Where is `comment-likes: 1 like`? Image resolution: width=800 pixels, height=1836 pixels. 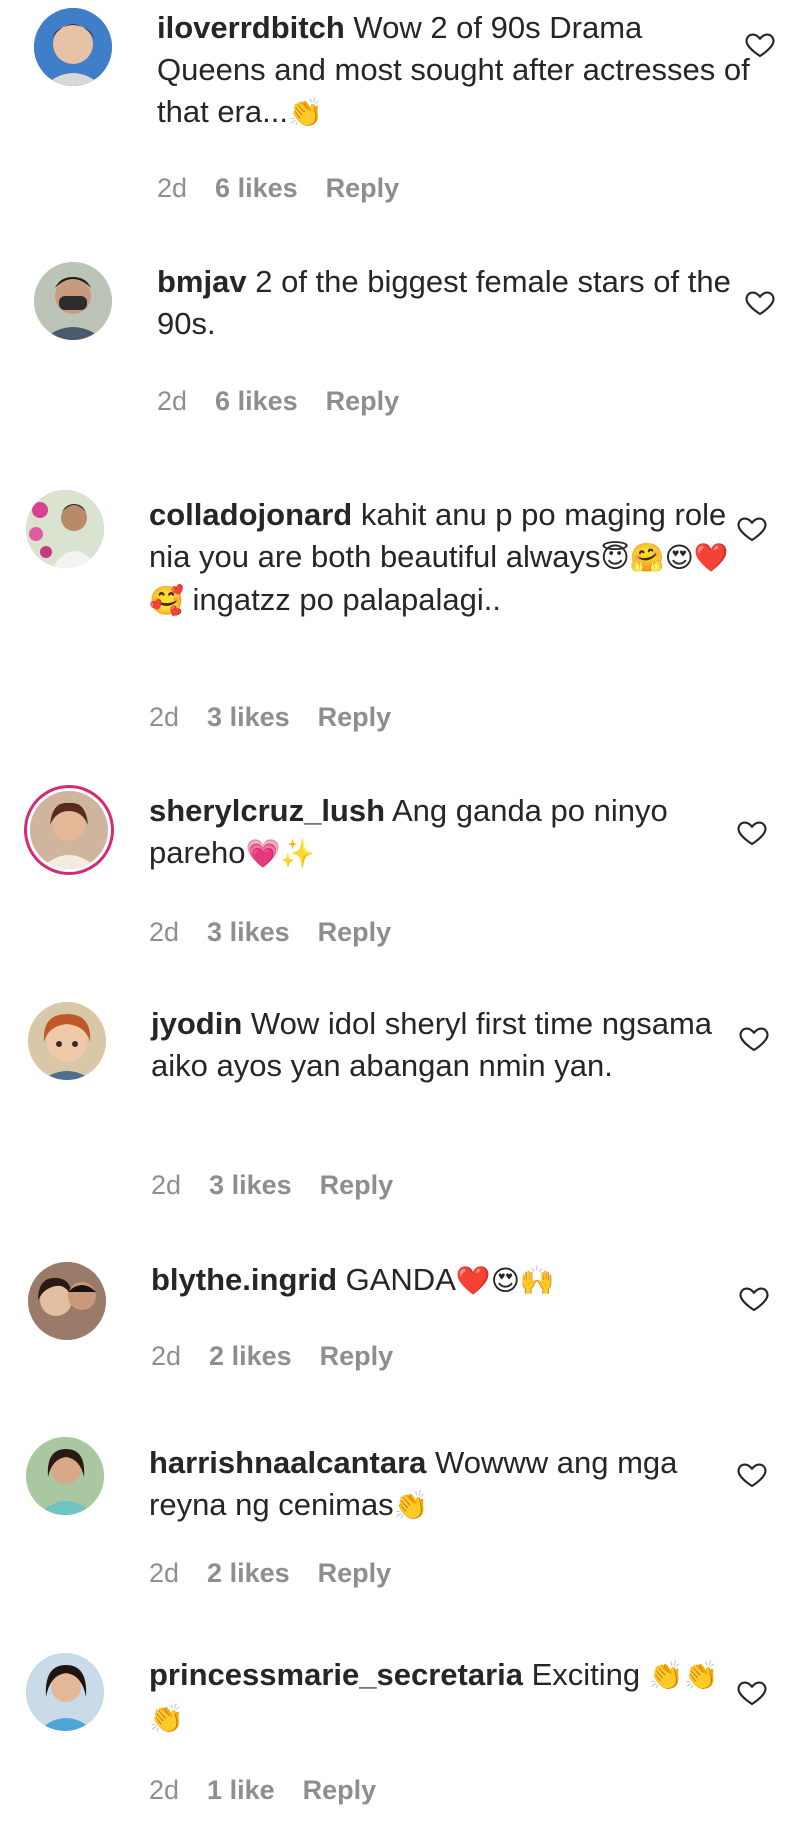 comment-likes: 1 like is located at coordinates (241, 1790).